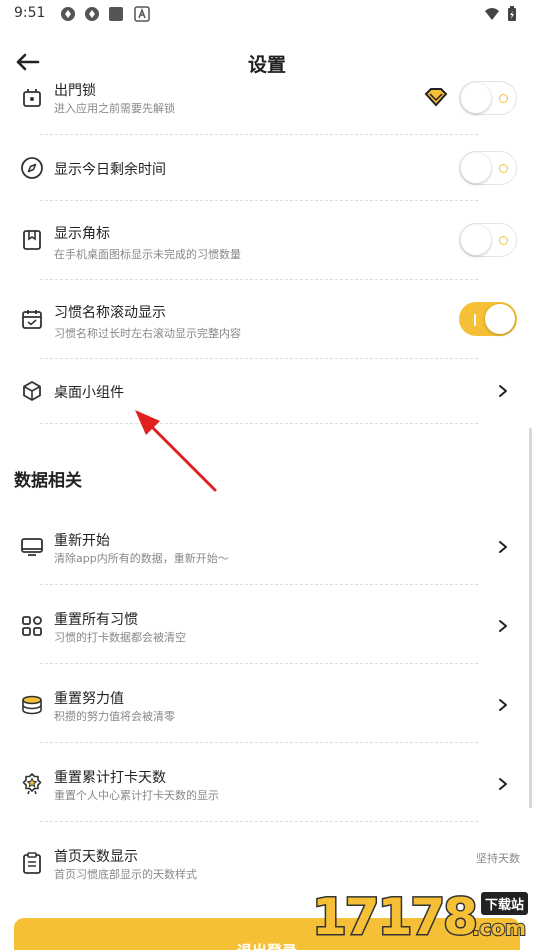  What do you see at coordinates (32, 626) in the screenshot?
I see `grid-icon` at bounding box center [32, 626].